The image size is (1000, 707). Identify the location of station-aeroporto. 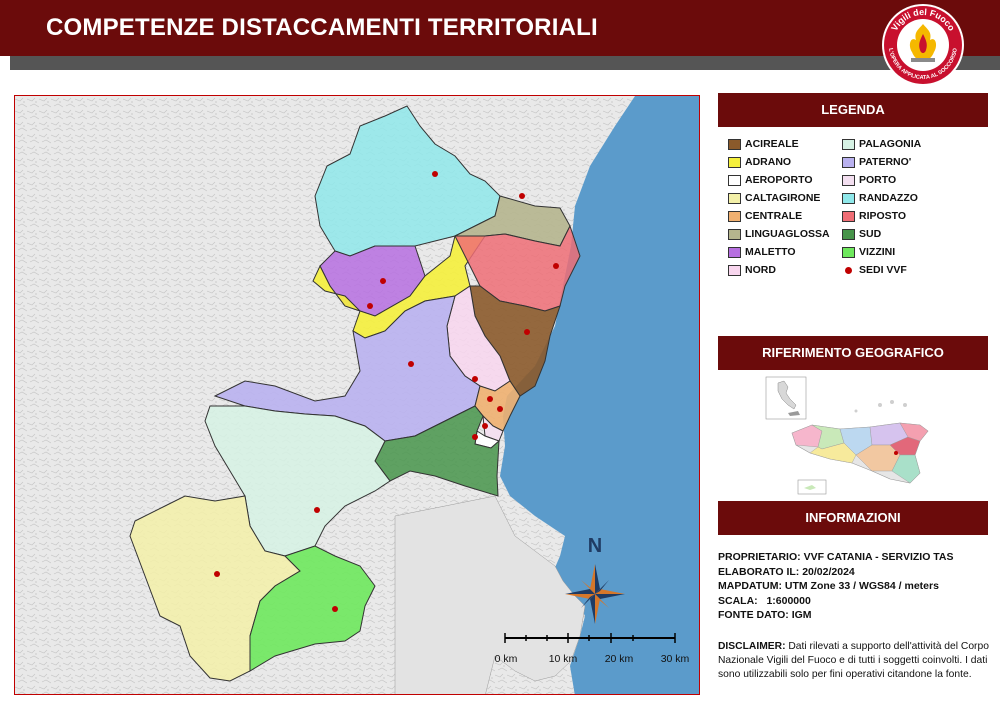
(485, 426).